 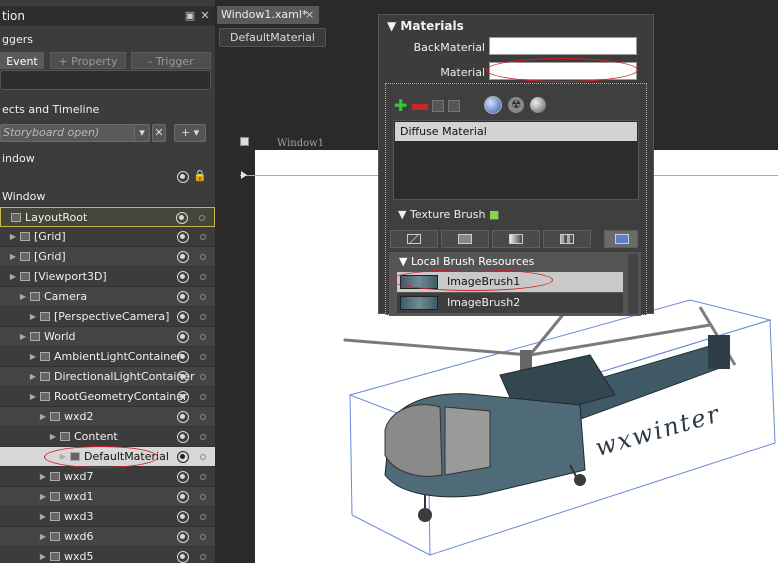 I want to click on tree-item-world: ▶ World, so click(x=107, y=337).